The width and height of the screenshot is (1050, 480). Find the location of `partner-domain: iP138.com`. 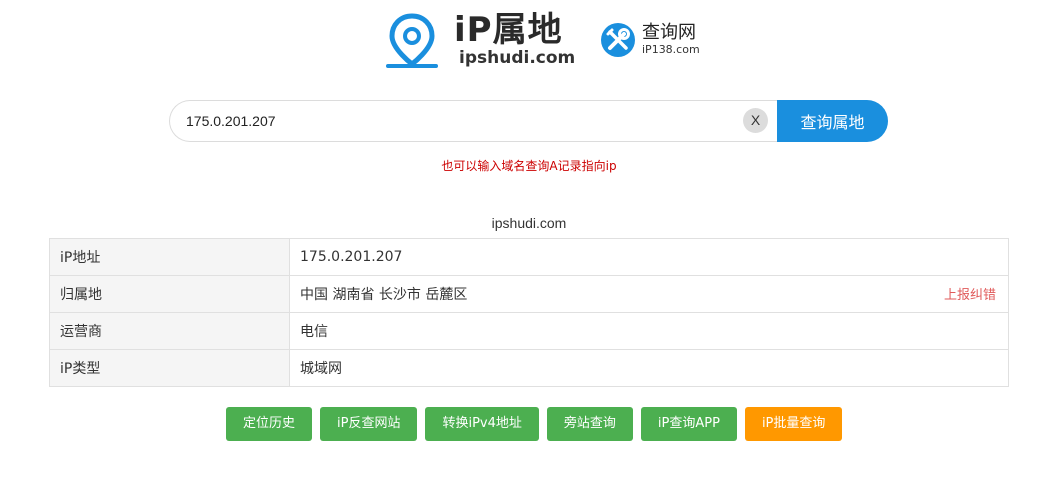

partner-domain: iP138.com is located at coordinates (671, 49).